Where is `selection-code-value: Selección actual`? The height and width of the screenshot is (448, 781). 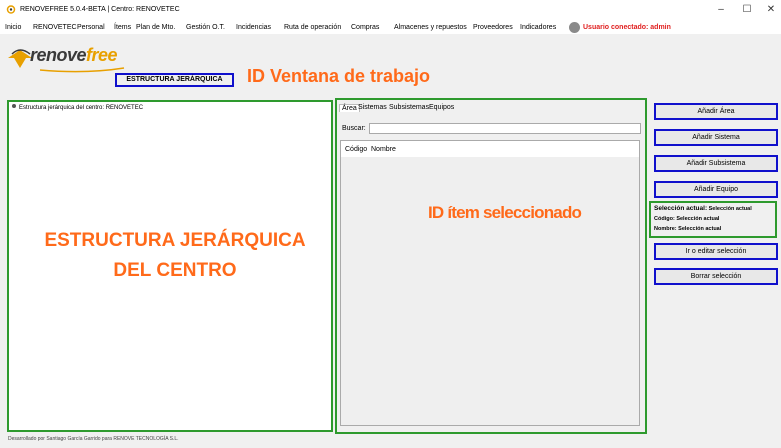
selection-code-value: Selección actual is located at coordinates (698, 219).